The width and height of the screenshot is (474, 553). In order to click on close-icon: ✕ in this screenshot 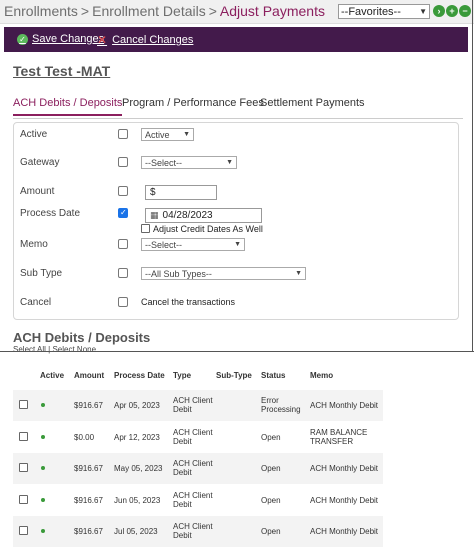, I will do `click(102, 40)`.